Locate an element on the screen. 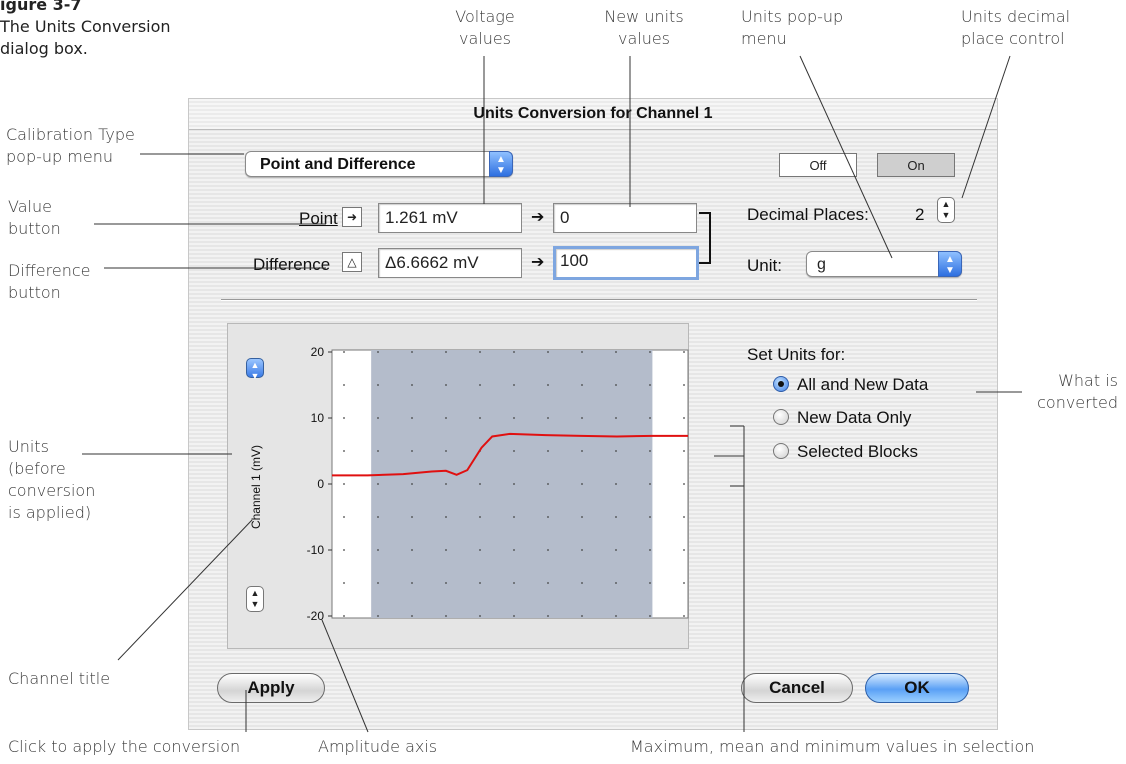 The width and height of the screenshot is (1126, 764). radio-label: New Data Only is located at coordinates (854, 417).